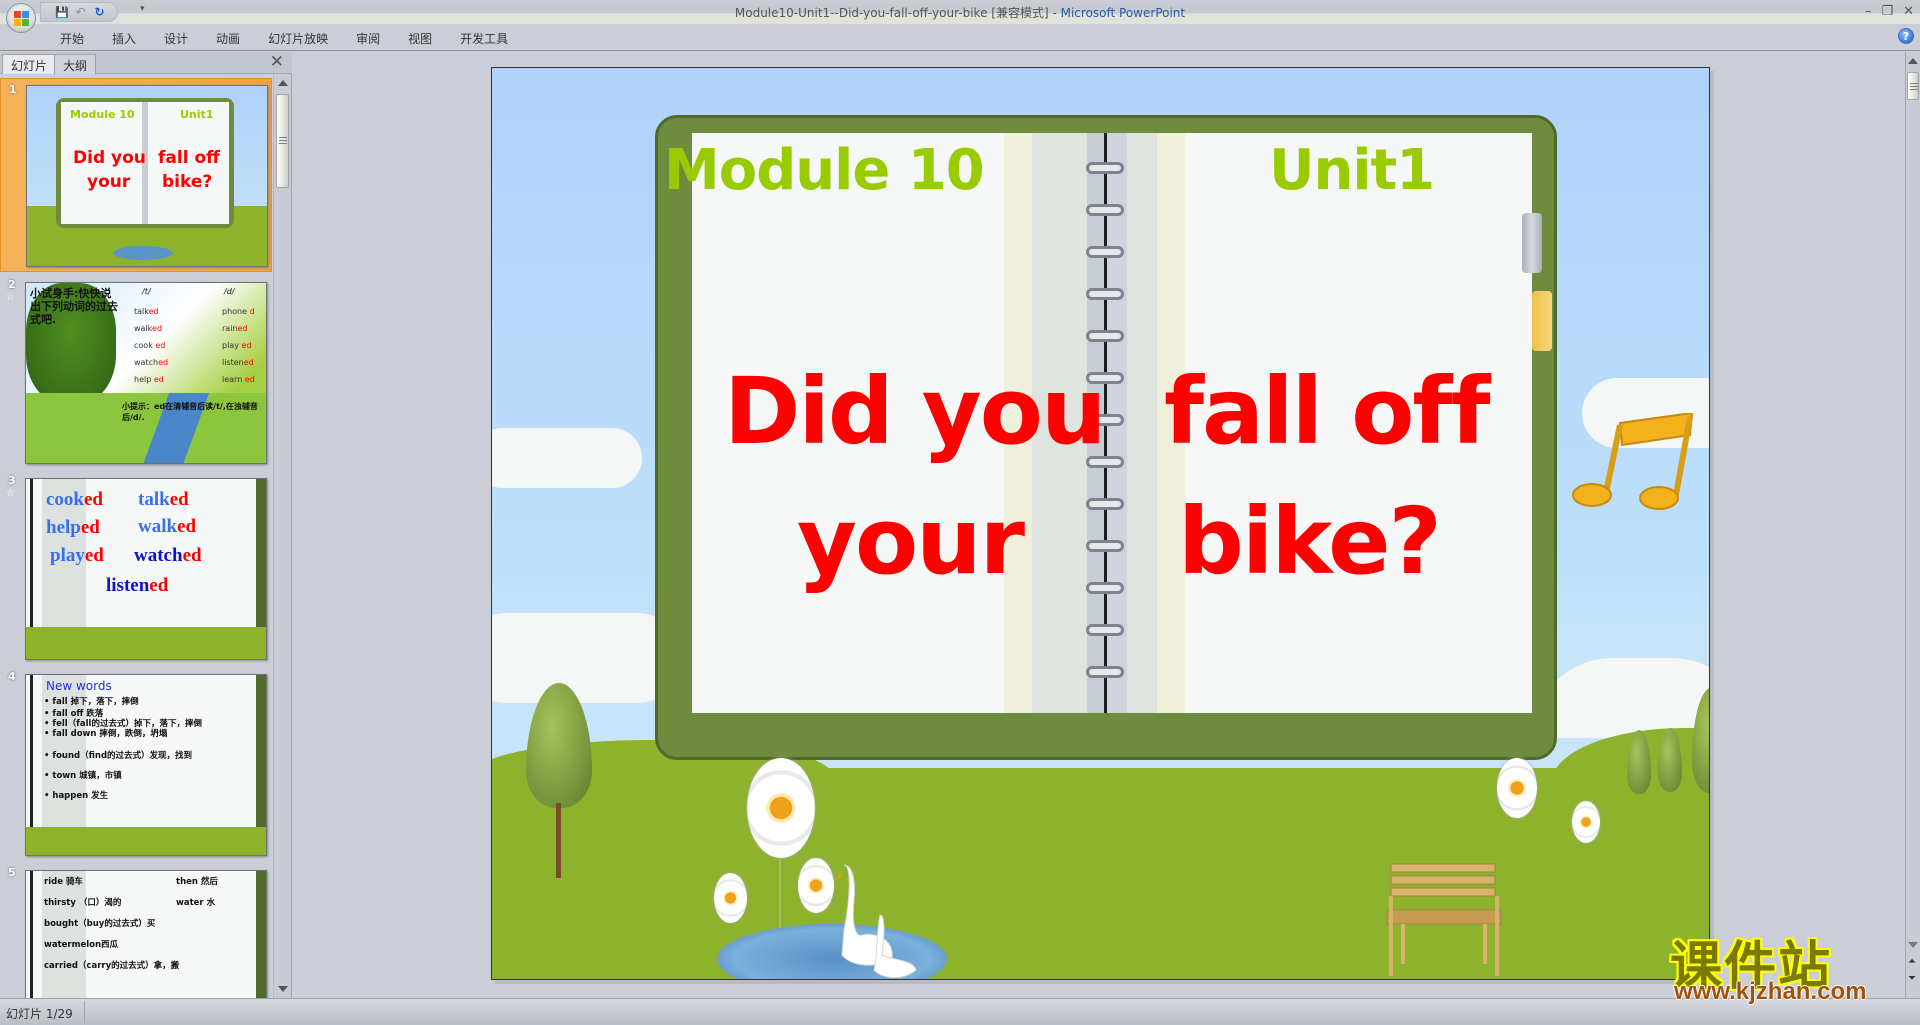 The width and height of the screenshot is (1920, 1025). I want to click on redo-icon: ↻, so click(99, 12).